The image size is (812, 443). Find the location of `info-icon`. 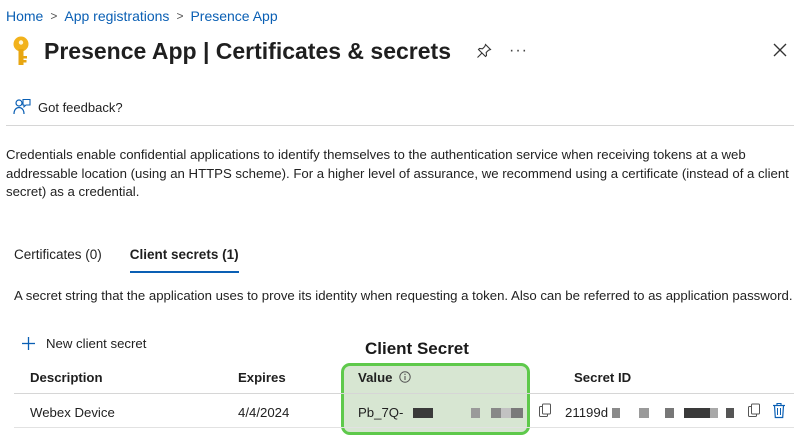

info-icon is located at coordinates (405, 377).